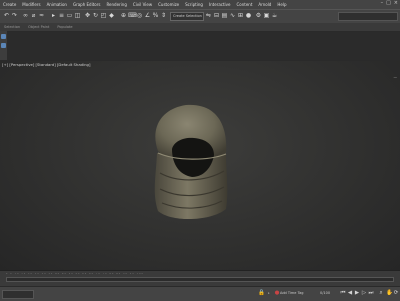 This screenshot has height=301, width=400. What do you see at coordinates (389, 293) in the screenshot?
I see `pan-icon: ✋` at bounding box center [389, 293].